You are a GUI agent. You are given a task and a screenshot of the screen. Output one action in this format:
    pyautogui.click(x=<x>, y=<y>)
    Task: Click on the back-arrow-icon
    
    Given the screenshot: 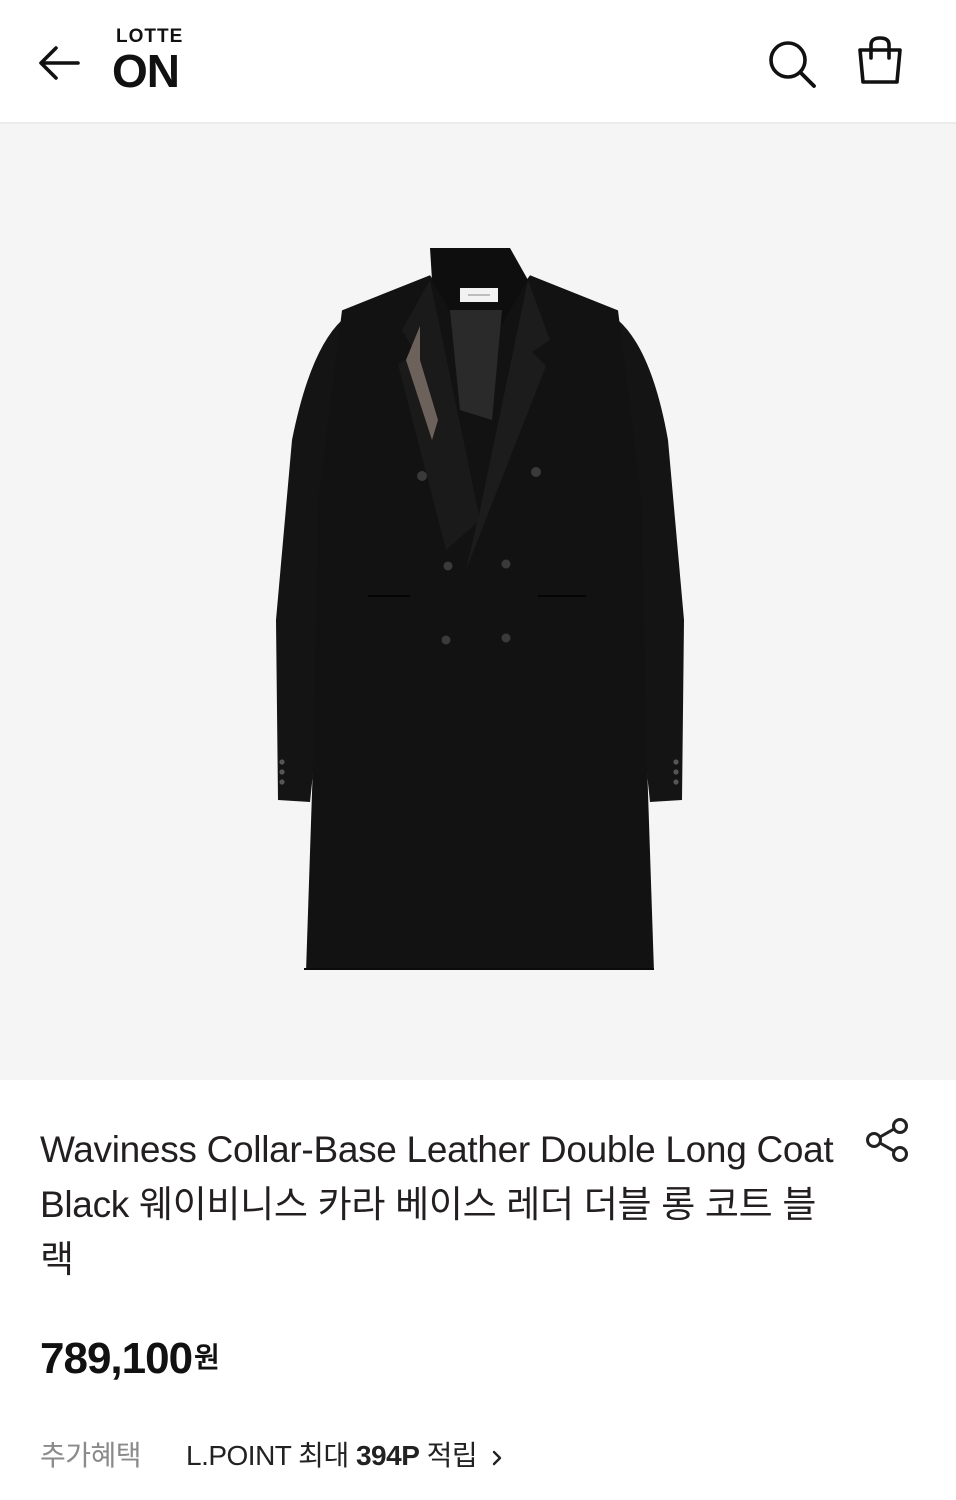 What is the action you would take?
    pyautogui.click(x=59, y=63)
    